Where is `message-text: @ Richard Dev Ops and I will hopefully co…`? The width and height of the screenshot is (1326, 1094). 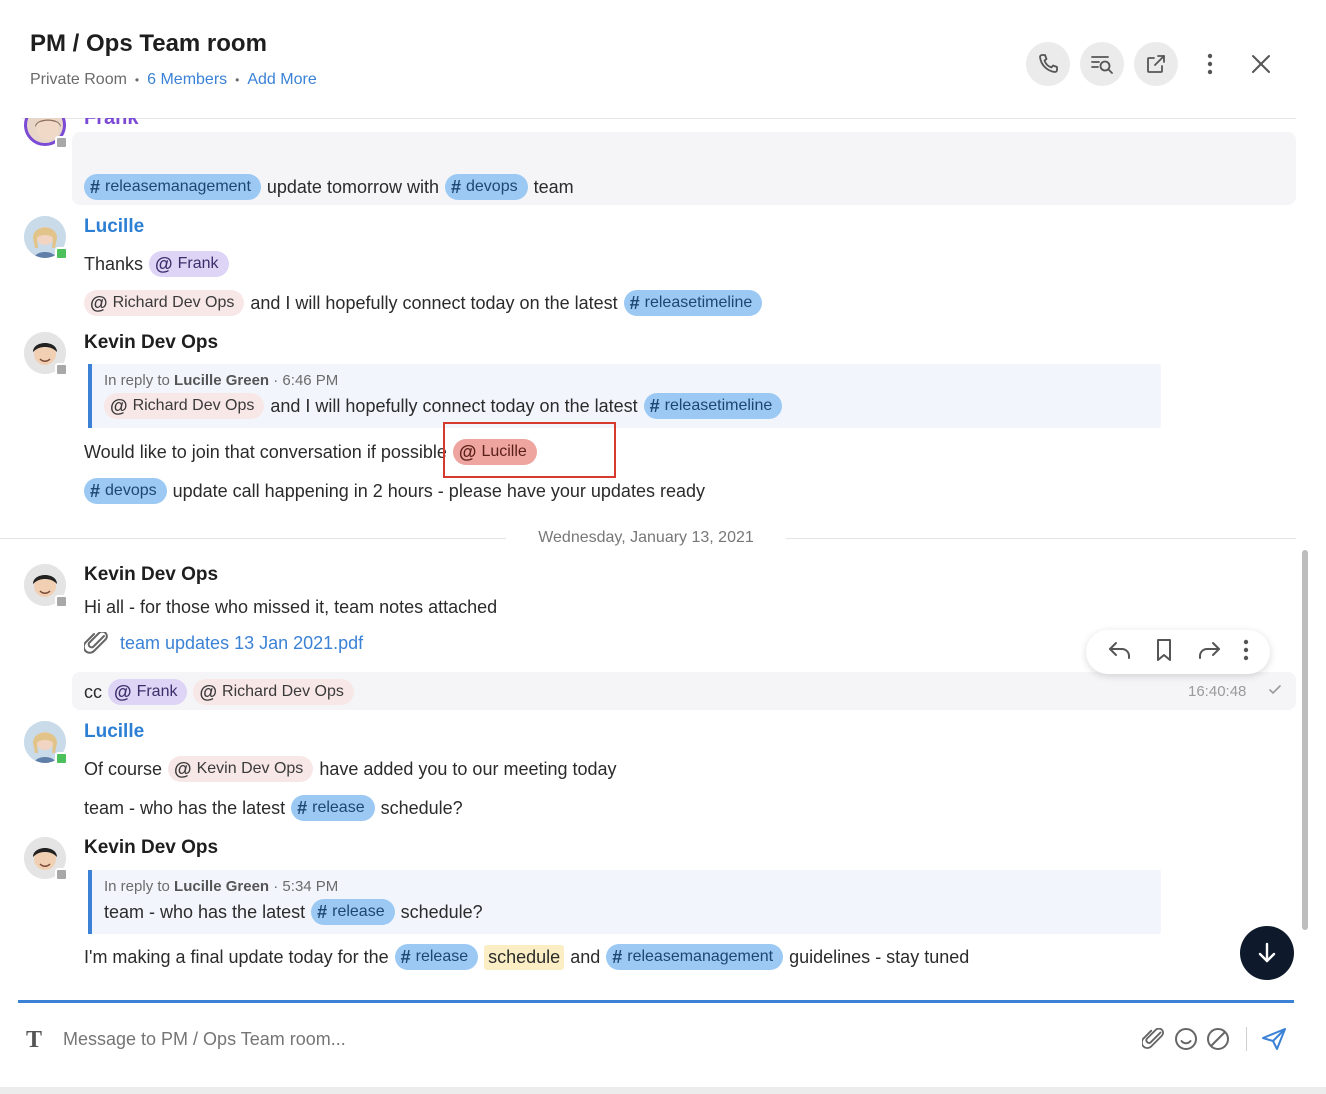 message-text: @ Richard Dev Ops and I will hopefully co… is located at coordinates (426, 303).